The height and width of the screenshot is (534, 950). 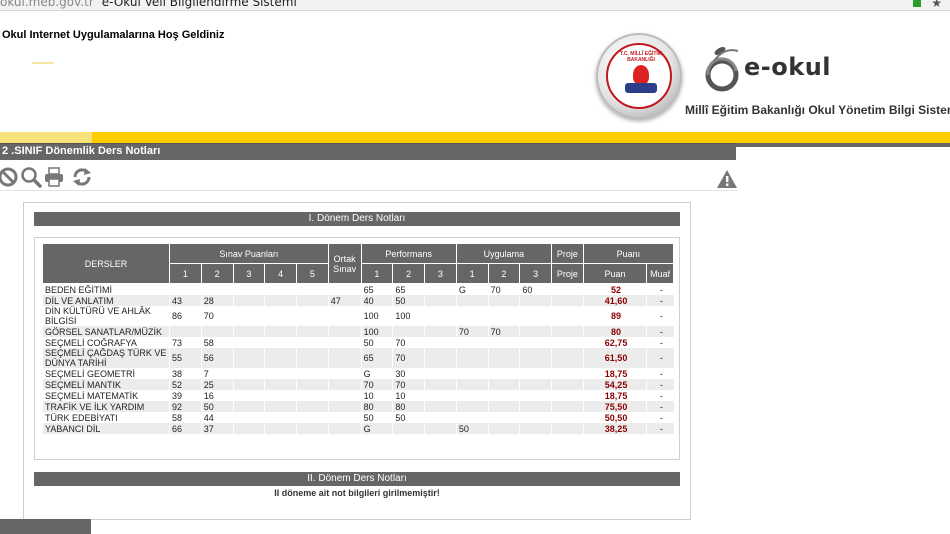 I want to click on perf-cell: 10, so click(x=408, y=395).